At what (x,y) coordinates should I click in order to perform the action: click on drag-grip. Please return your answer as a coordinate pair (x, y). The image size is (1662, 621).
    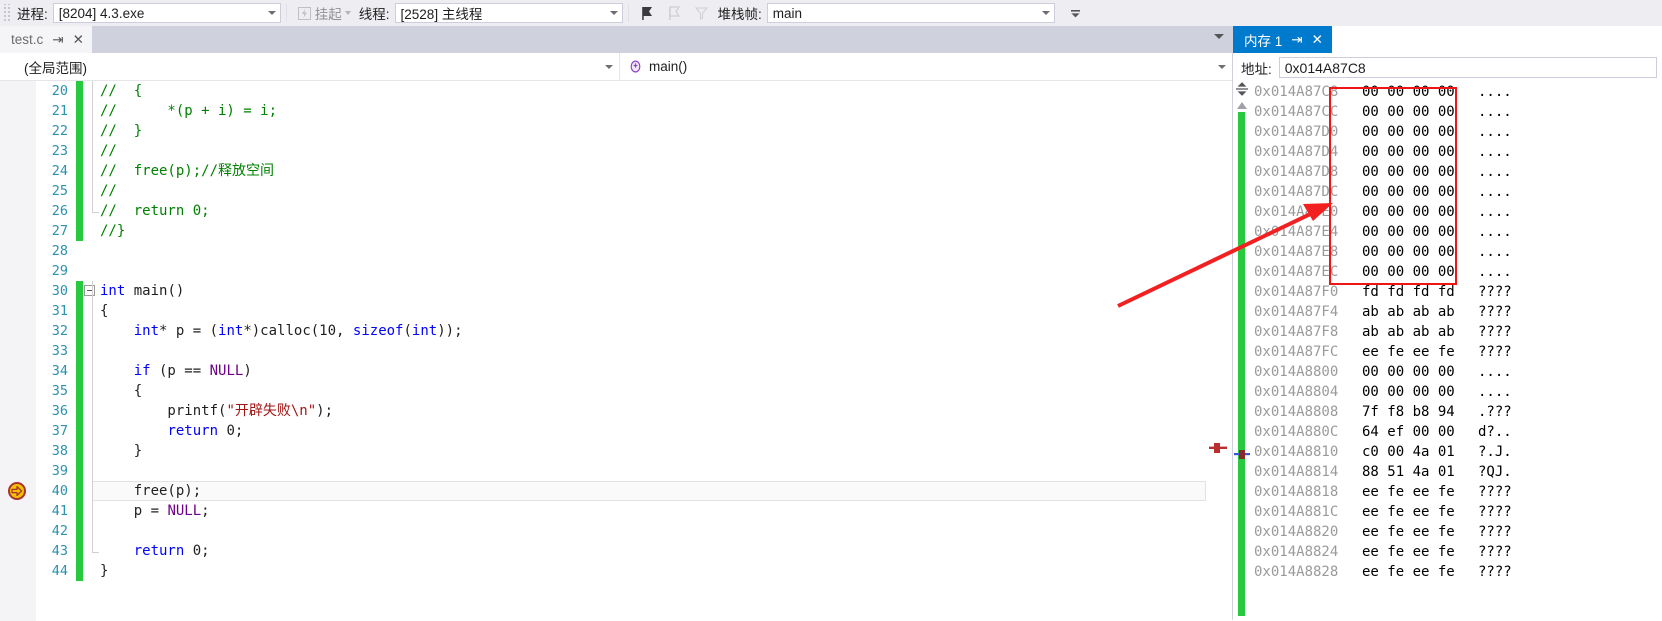
    Looking at the image, I should click on (7, 13).